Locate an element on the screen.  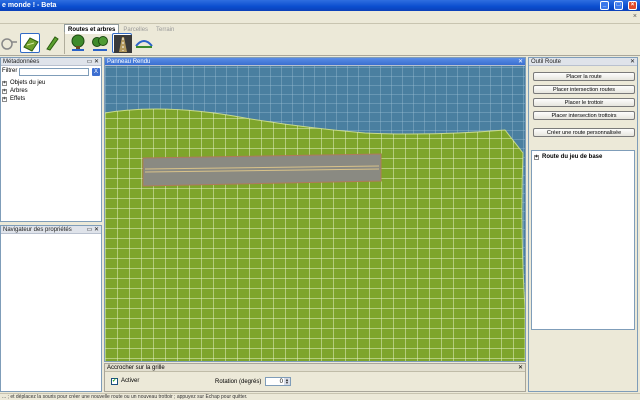
viewport-title: Panneau Rendu is located at coordinates (129, 62).